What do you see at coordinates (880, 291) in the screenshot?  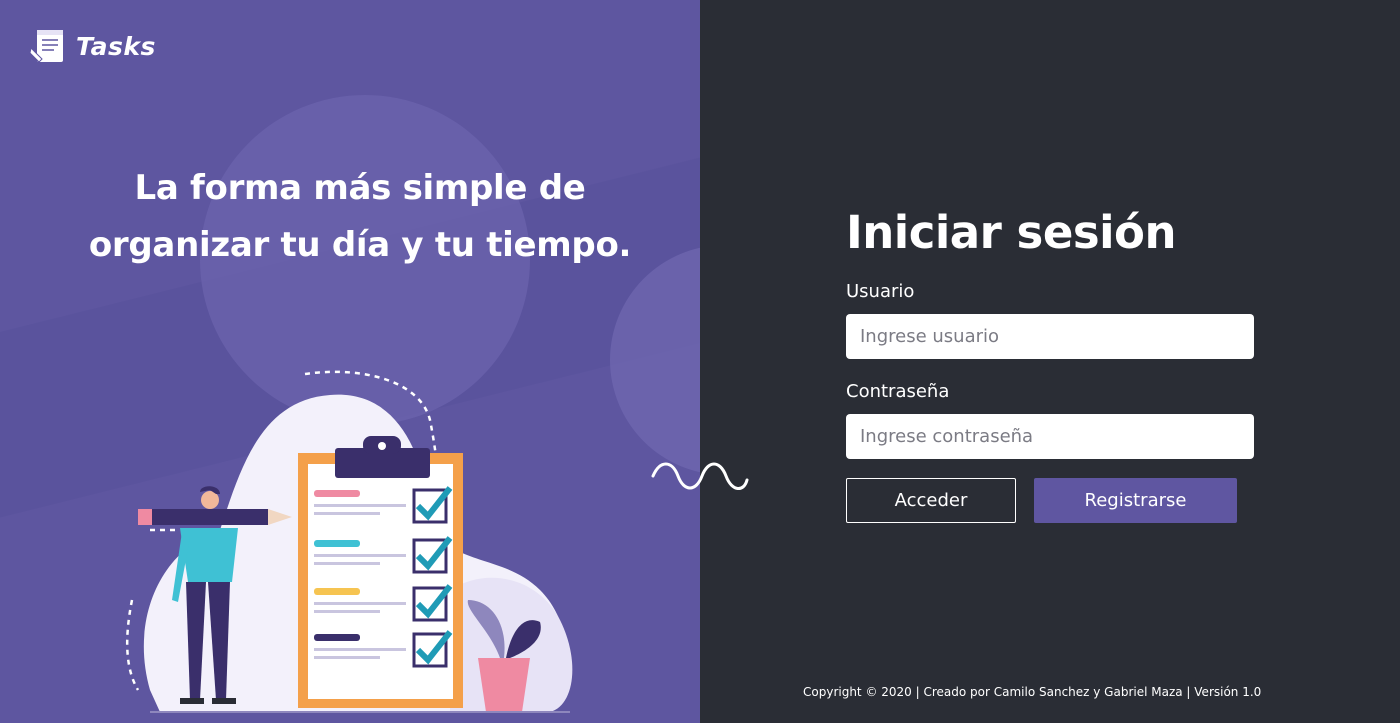 I see `username-label: Usuario` at bounding box center [880, 291].